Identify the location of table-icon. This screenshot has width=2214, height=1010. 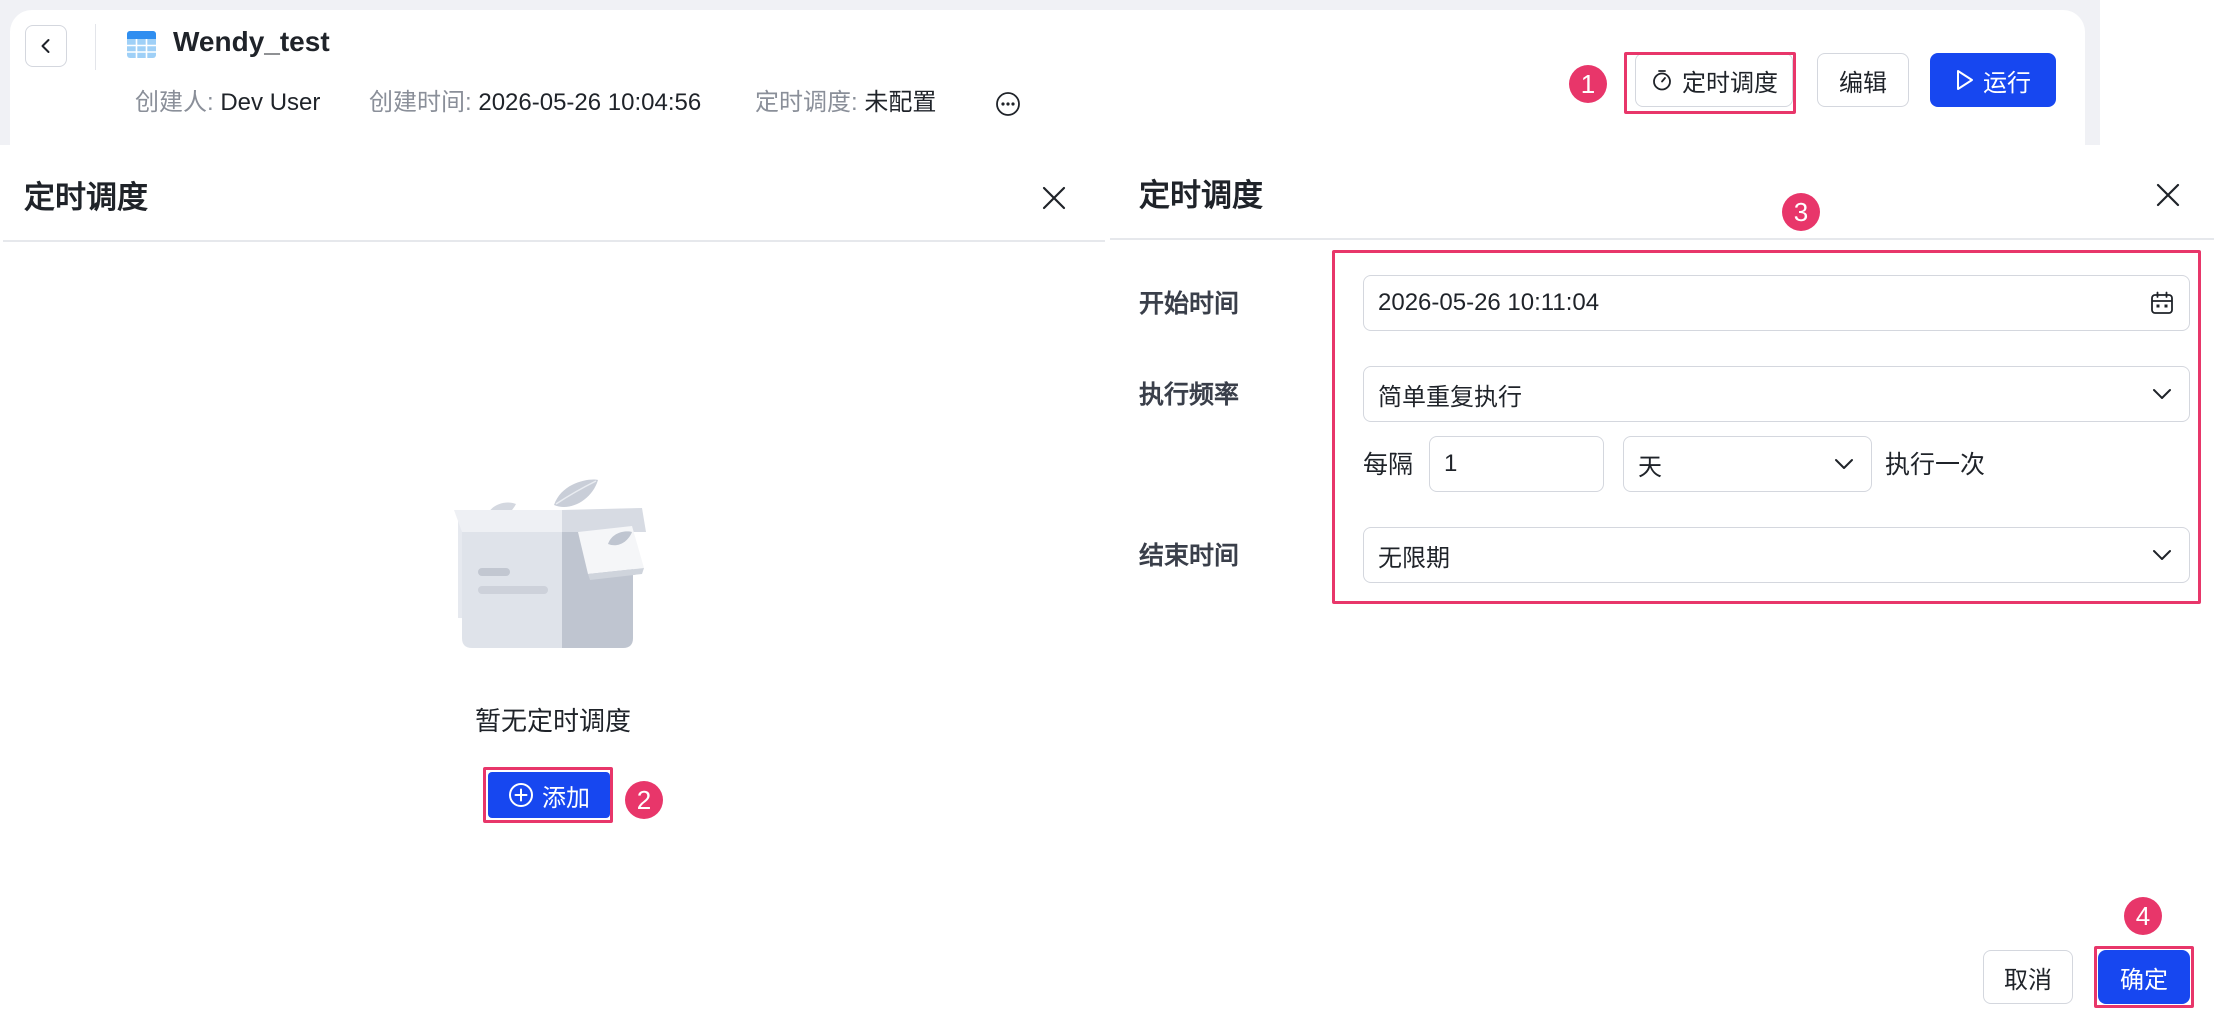
(141, 44).